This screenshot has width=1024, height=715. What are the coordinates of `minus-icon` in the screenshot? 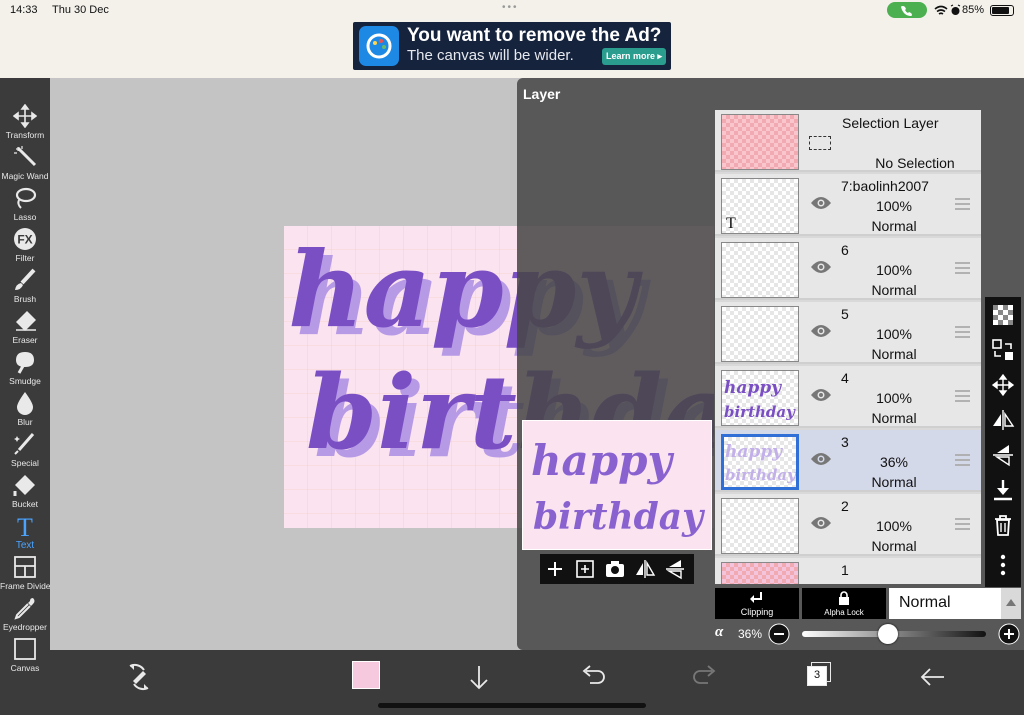 It's located at (779, 634).